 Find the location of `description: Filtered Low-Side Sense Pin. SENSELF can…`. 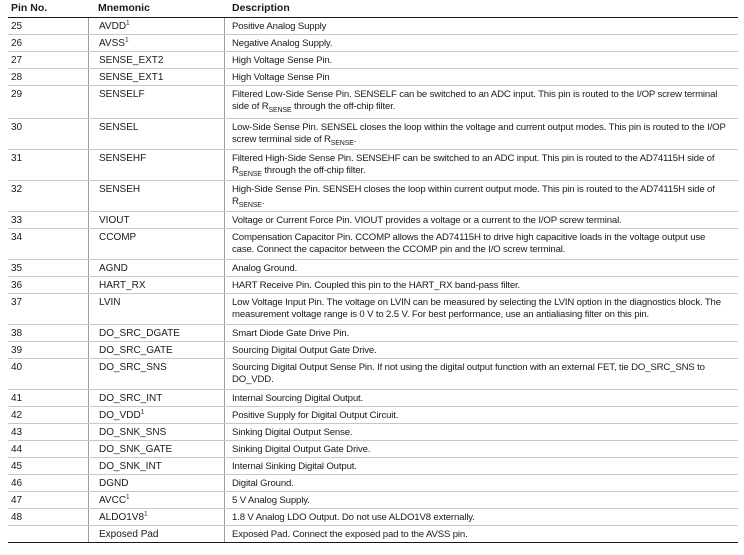

description: Filtered Low-Side Sense Pin. SENSELF can… is located at coordinates (481, 102).